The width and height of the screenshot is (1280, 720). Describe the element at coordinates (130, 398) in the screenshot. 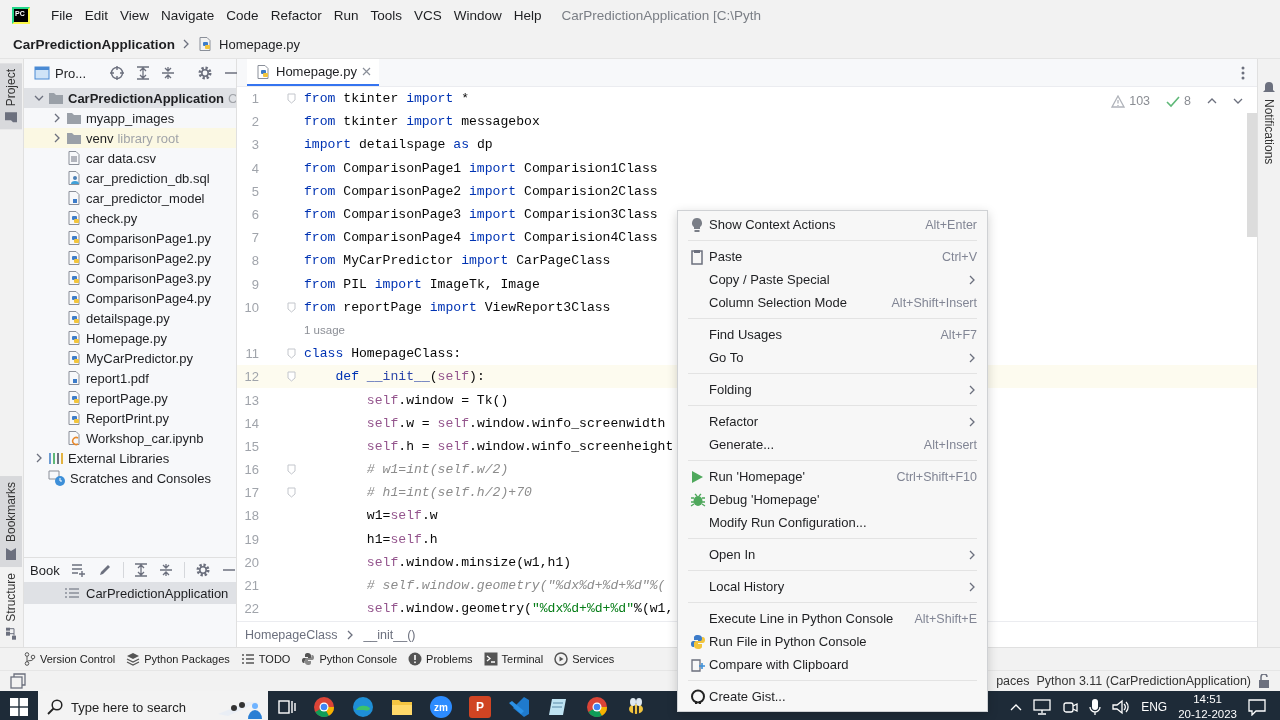

I see `tree-item: reportPage.py` at that location.